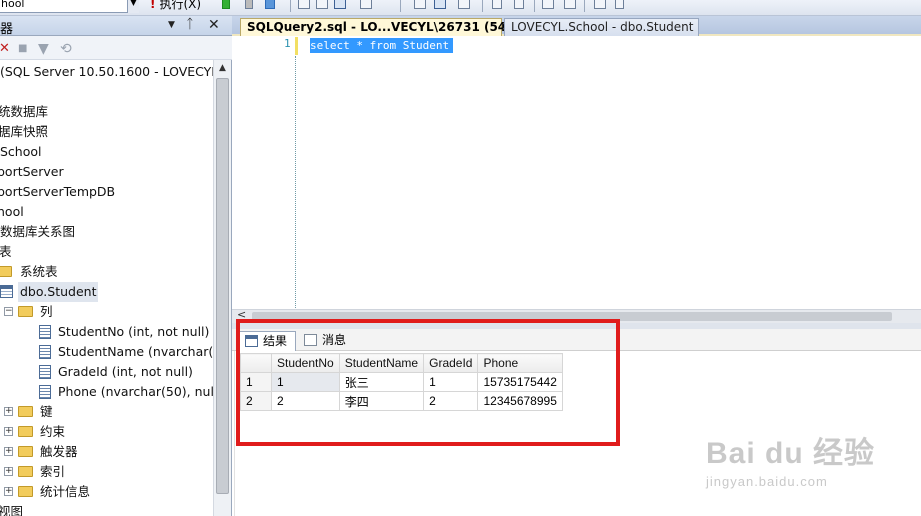 Image resolution: width=921 pixels, height=516 pixels. I want to click on tab-label: LOVECYL.School - dbo.Student, so click(602, 27).